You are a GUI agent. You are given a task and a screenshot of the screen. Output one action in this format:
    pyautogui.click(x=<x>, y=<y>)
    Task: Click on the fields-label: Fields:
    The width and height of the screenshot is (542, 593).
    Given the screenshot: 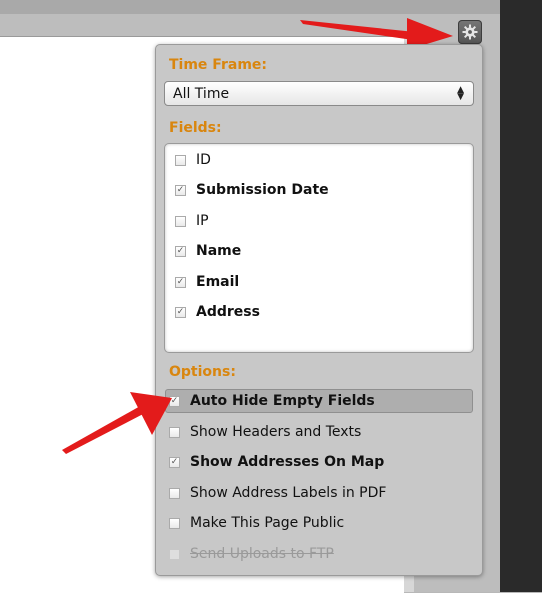 What is the action you would take?
    pyautogui.click(x=195, y=128)
    